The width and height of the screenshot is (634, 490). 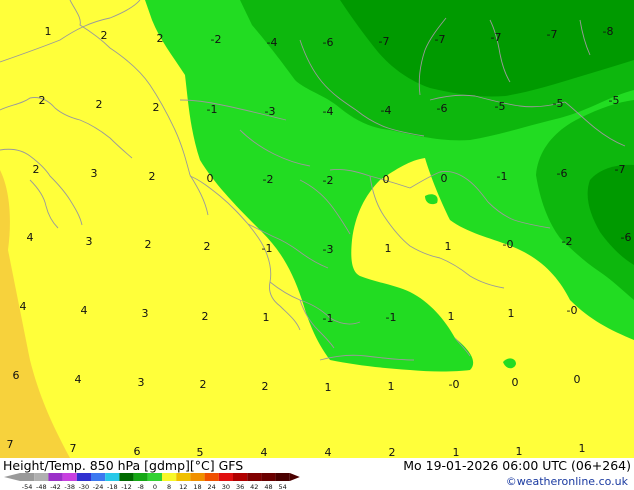 What do you see at coordinates (517, 465) in the screenshot?
I see `valid-time: Mo 19-01-2026 06:00 UTC (06+264)` at bounding box center [517, 465].